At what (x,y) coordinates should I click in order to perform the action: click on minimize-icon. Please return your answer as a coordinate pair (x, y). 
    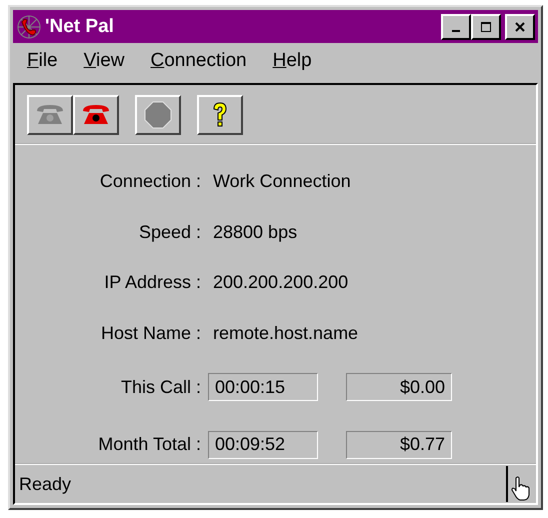
    Looking at the image, I should click on (456, 31).